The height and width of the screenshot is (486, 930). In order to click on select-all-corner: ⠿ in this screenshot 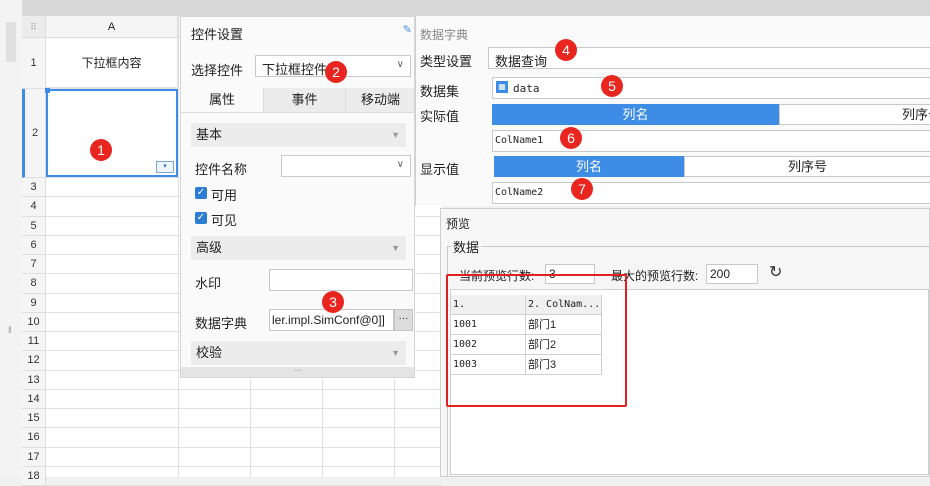, I will do `click(34, 27)`.